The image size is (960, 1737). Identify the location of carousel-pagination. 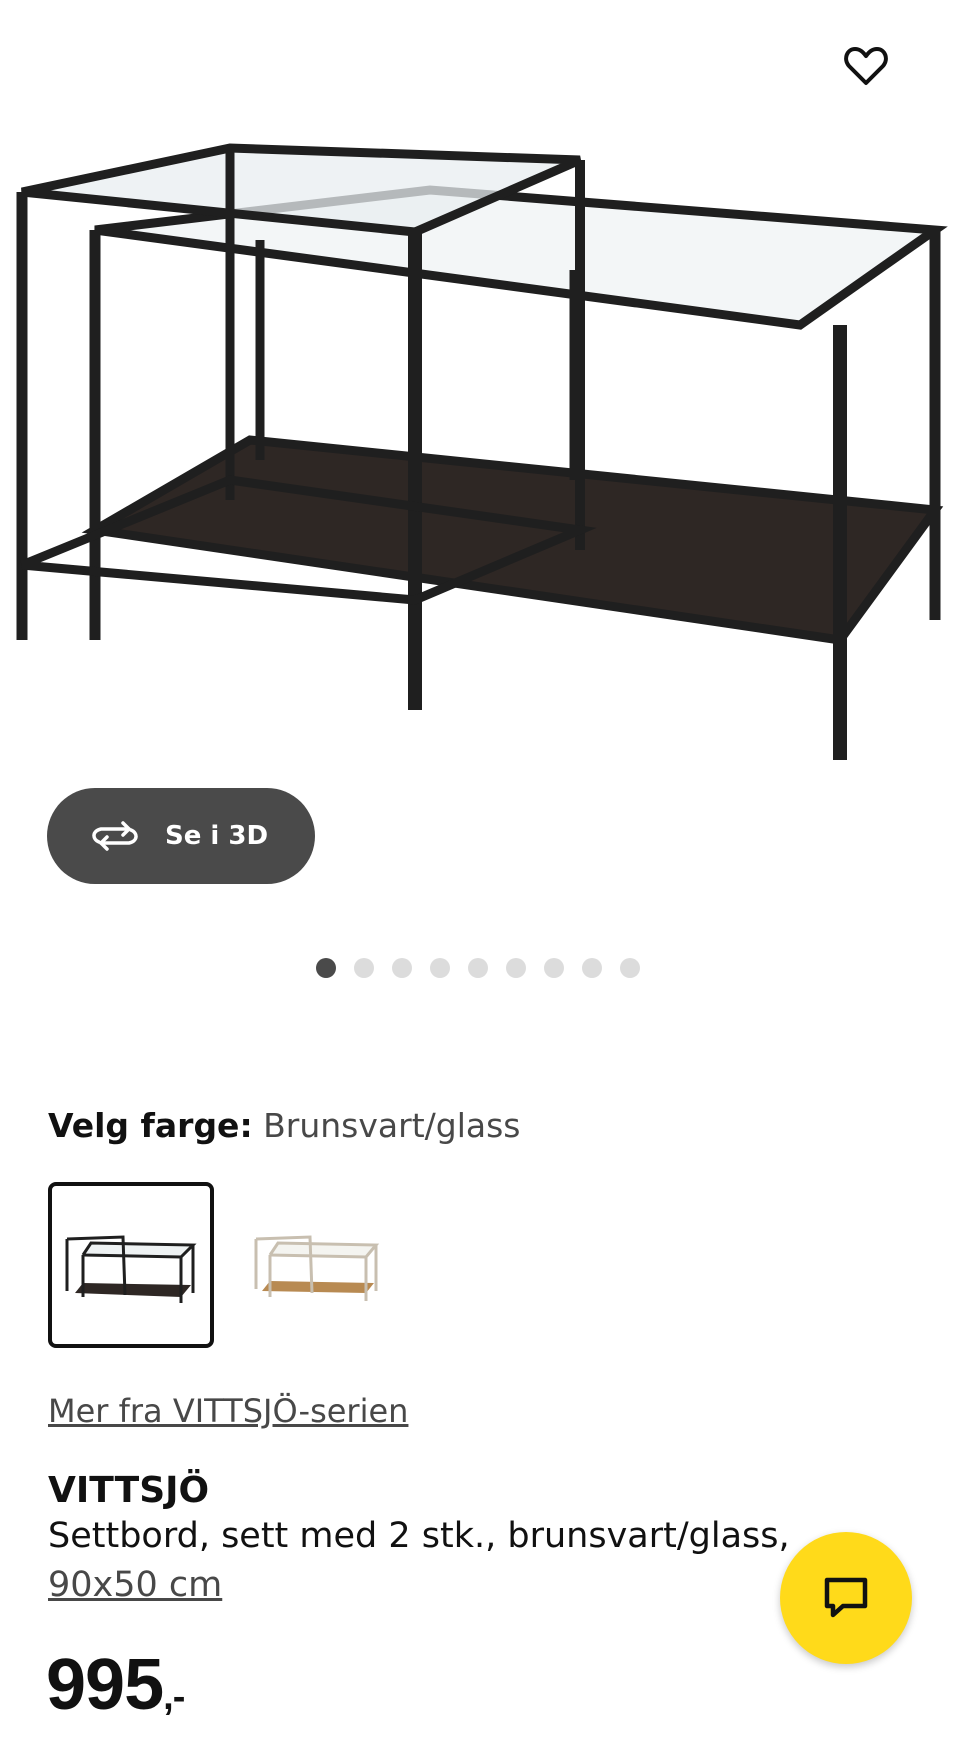
(478, 968).